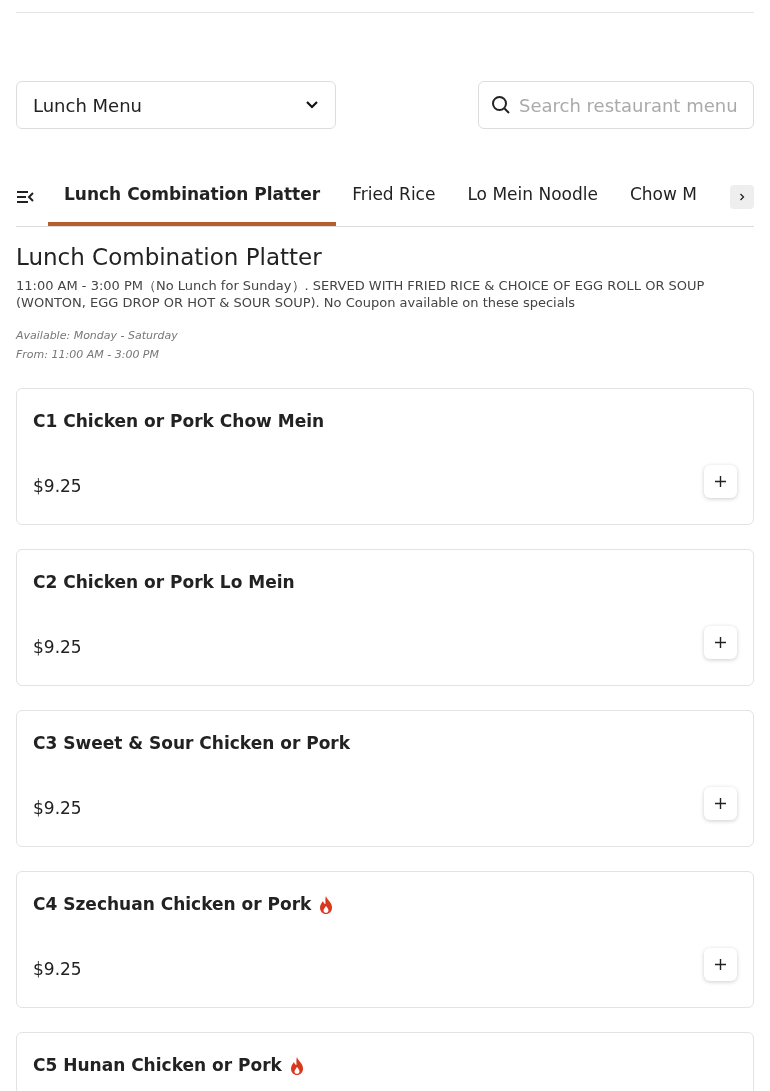 This screenshot has width=770, height=1091. I want to click on scroll-right-button, so click(742, 197).